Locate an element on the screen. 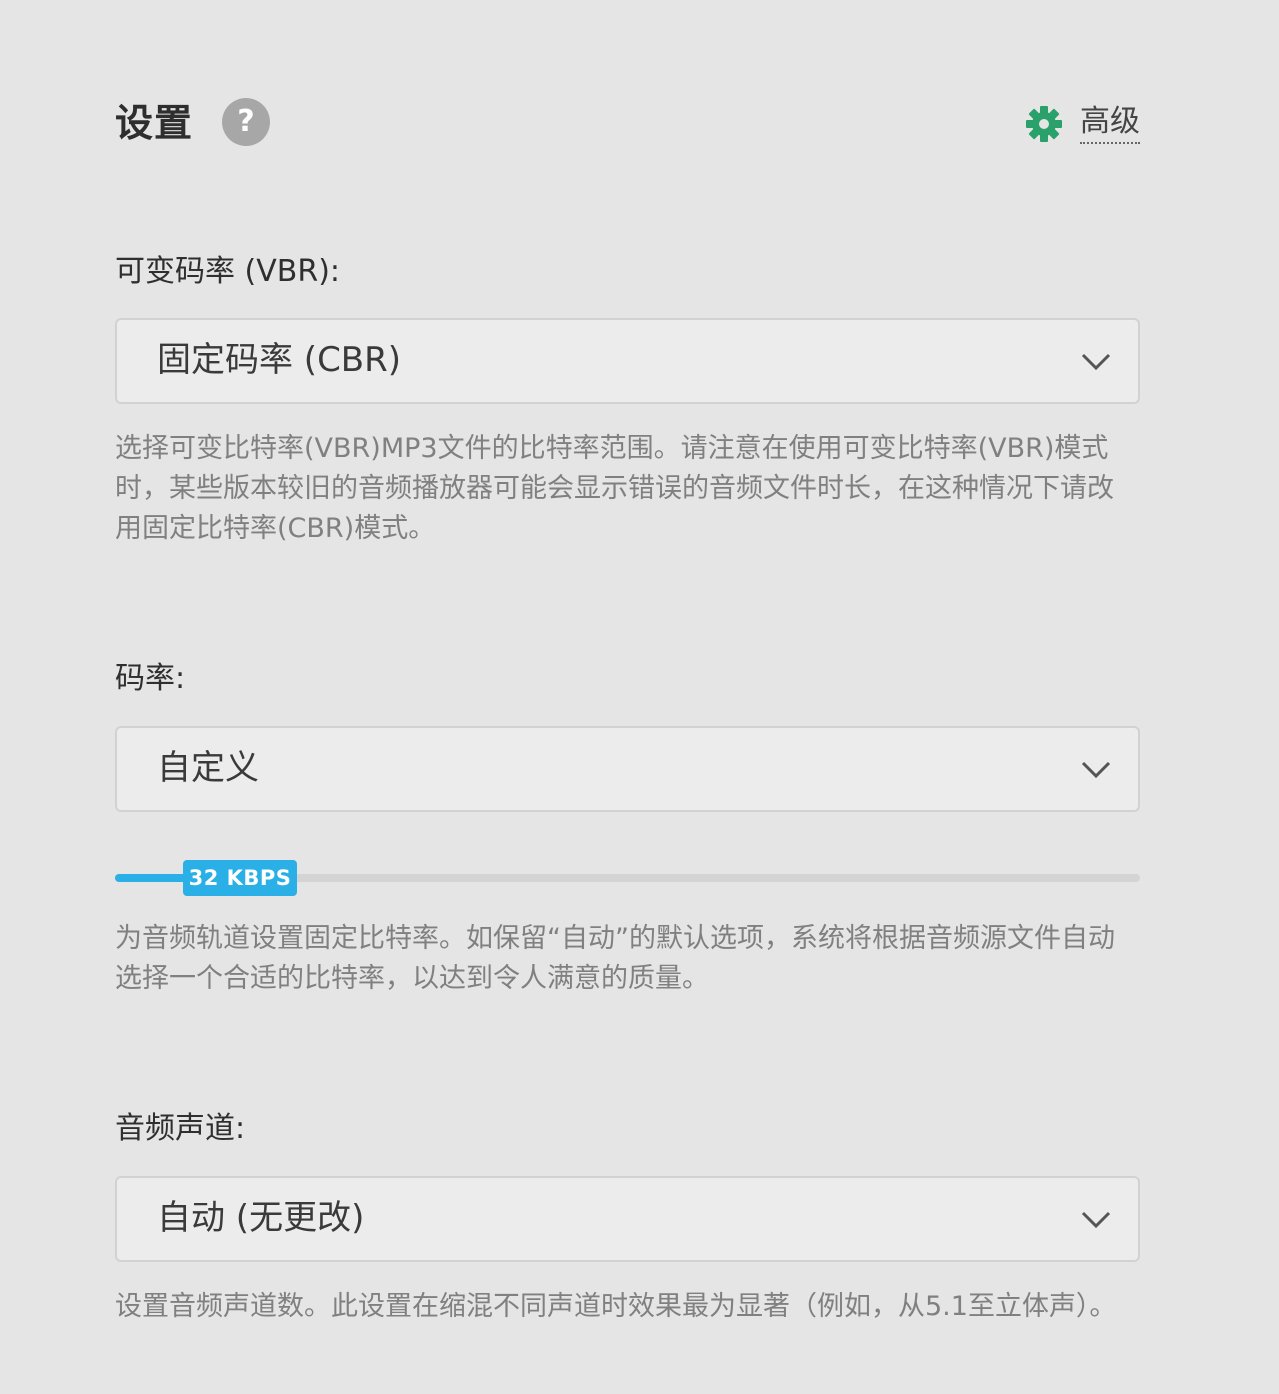 The width and height of the screenshot is (1279, 1394). vbr-label: 可变码率 (VBR): is located at coordinates (227, 271).